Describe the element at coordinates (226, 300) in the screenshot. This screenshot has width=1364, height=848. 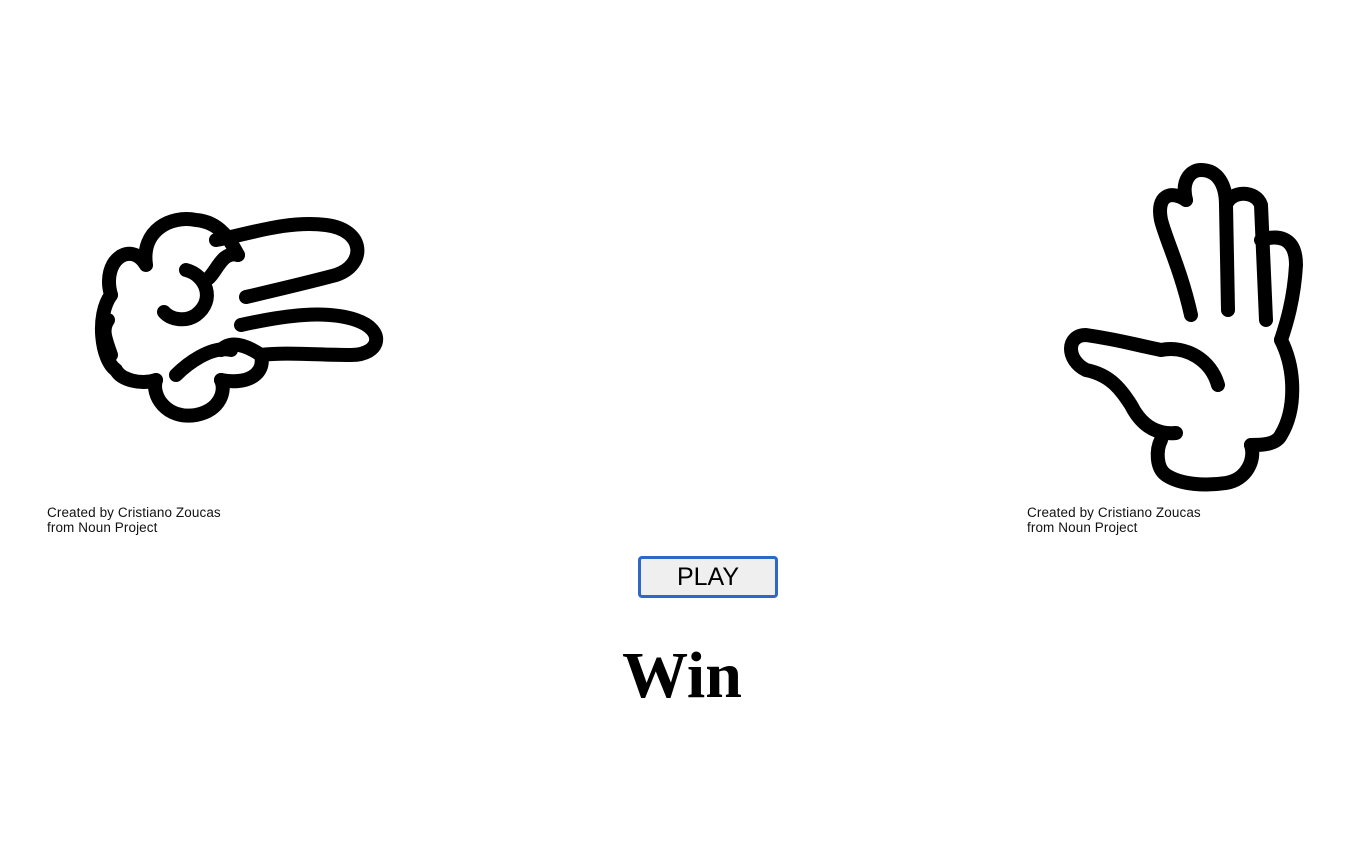
I see `scissors-hand-icon` at that location.